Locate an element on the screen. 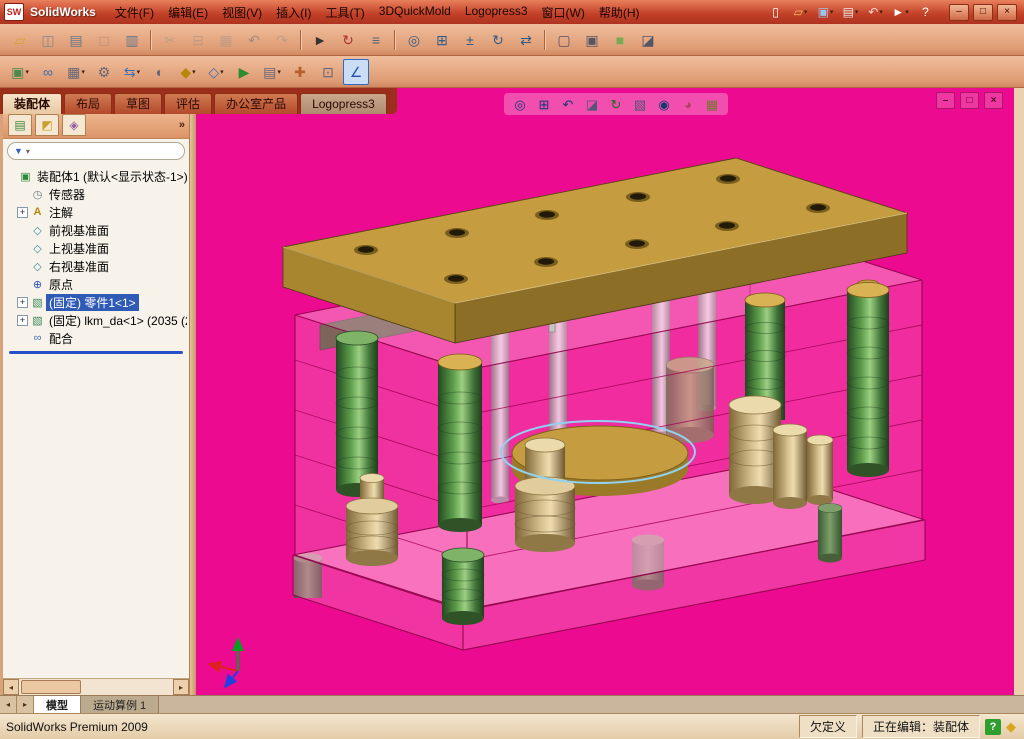  rebuild-icon: ↻ is located at coordinates (348, 40).